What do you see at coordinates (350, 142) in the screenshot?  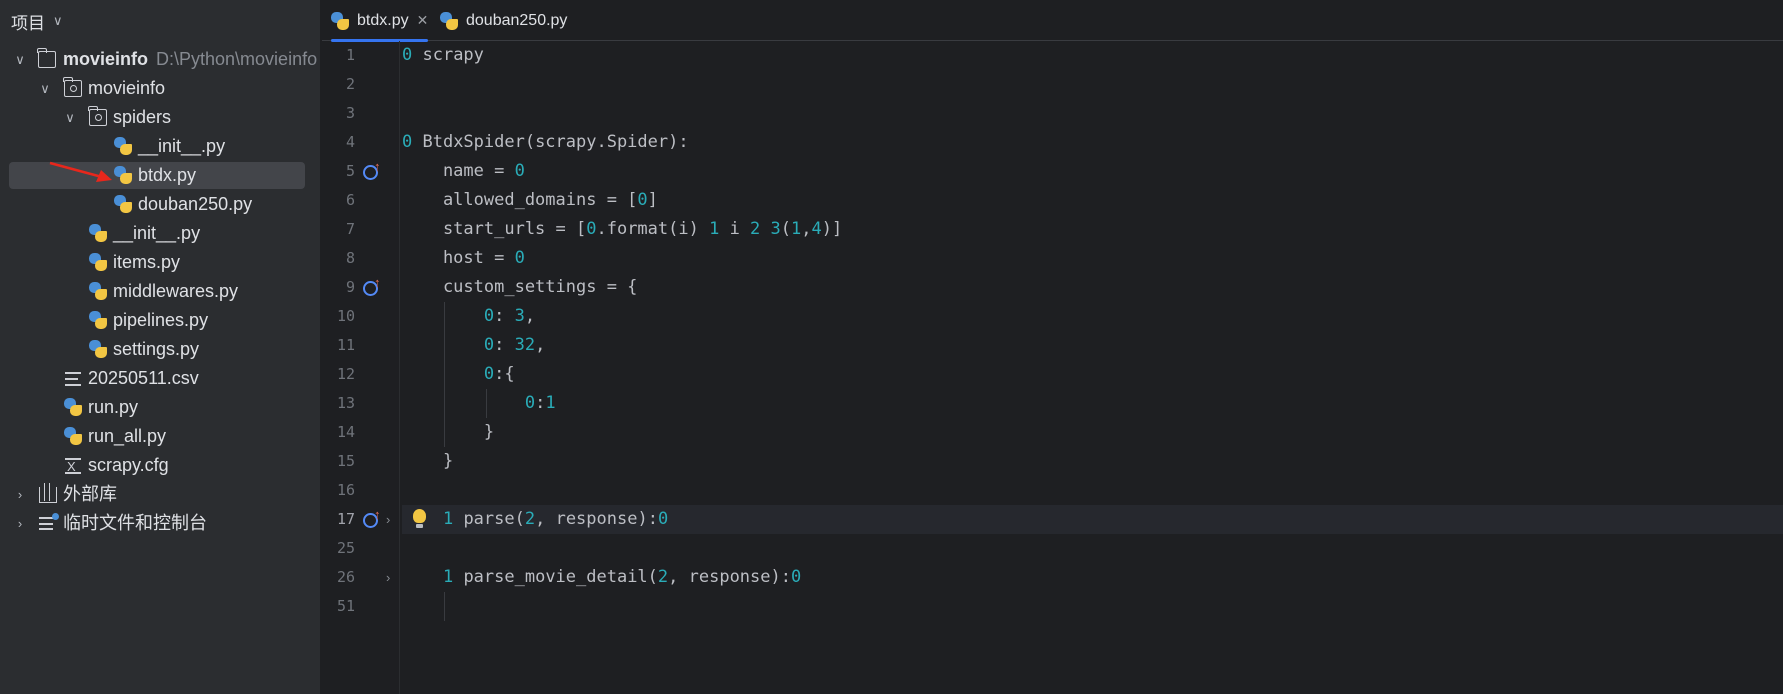 I see `line-number: 4` at bounding box center [350, 142].